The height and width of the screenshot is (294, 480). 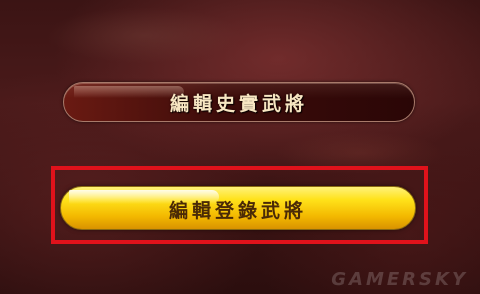 What do you see at coordinates (399, 279) in the screenshot?
I see `watermark: GAMERSKY` at bounding box center [399, 279].